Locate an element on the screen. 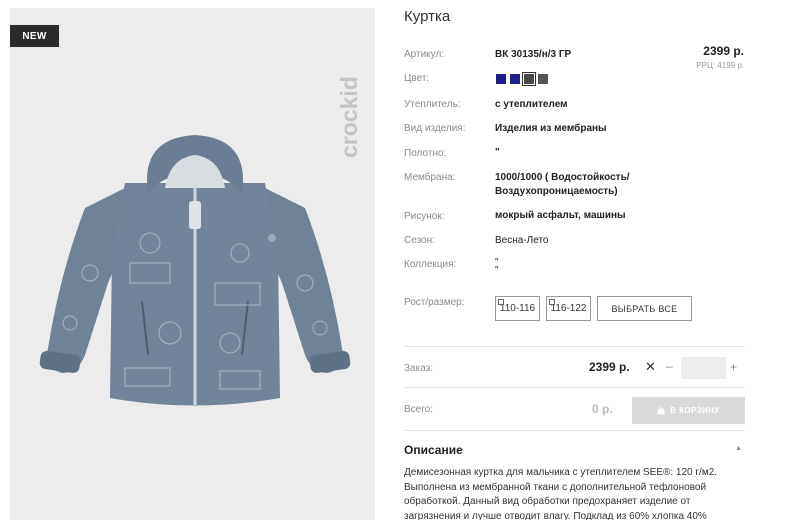 The image size is (800, 520). size-option-label: 110-116 is located at coordinates (517, 308).